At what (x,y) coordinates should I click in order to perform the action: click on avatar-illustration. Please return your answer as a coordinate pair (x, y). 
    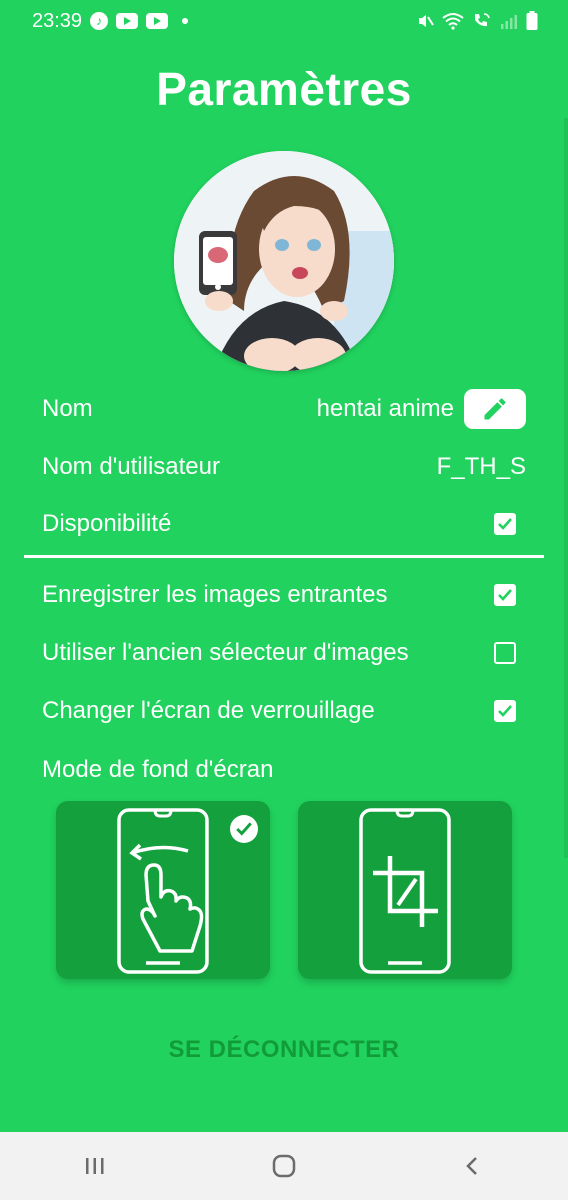
    Looking at the image, I should click on (284, 261).